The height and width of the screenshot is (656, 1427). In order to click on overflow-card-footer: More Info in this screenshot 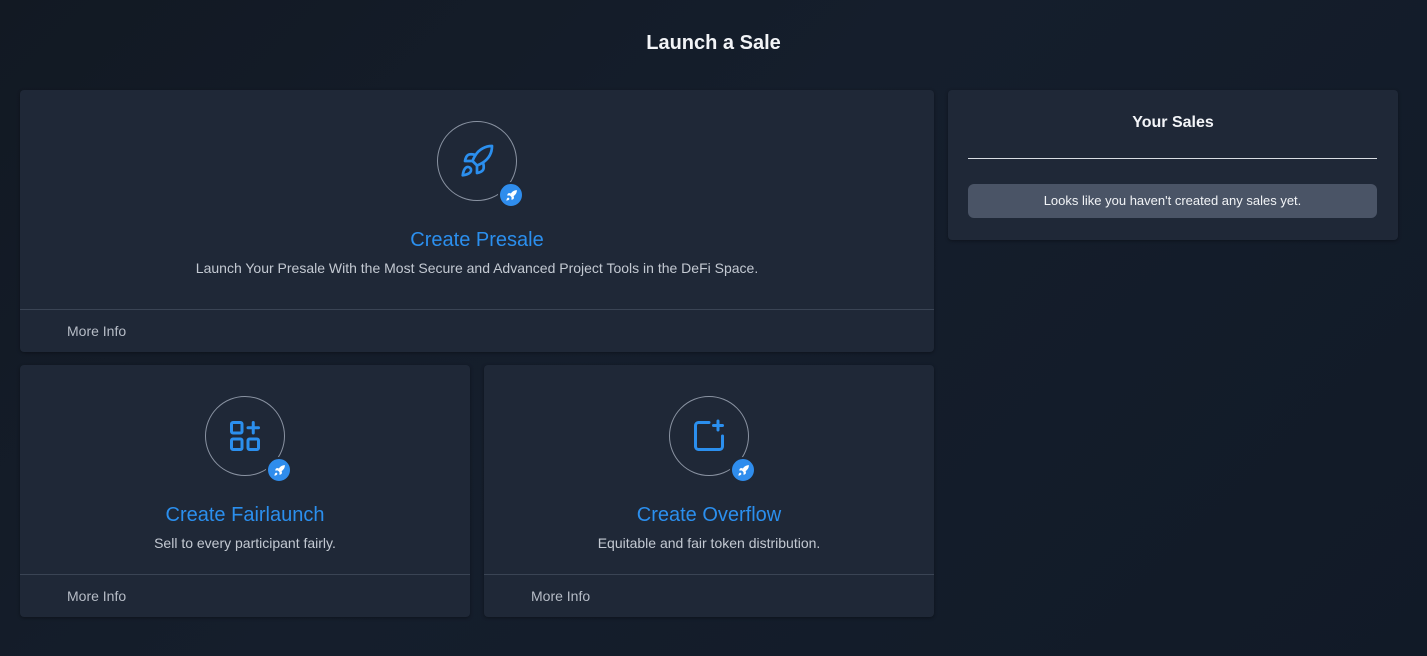, I will do `click(709, 595)`.